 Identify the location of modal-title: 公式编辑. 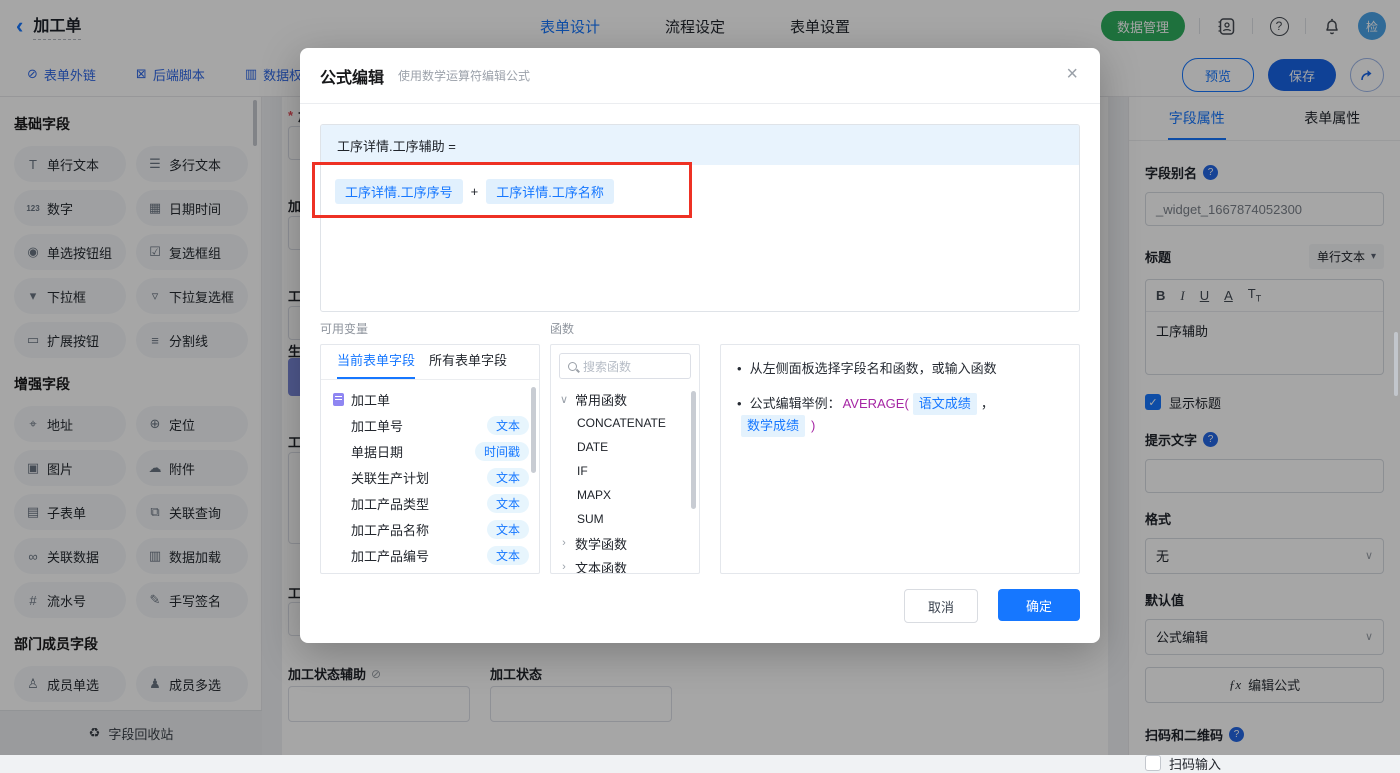
(352, 76).